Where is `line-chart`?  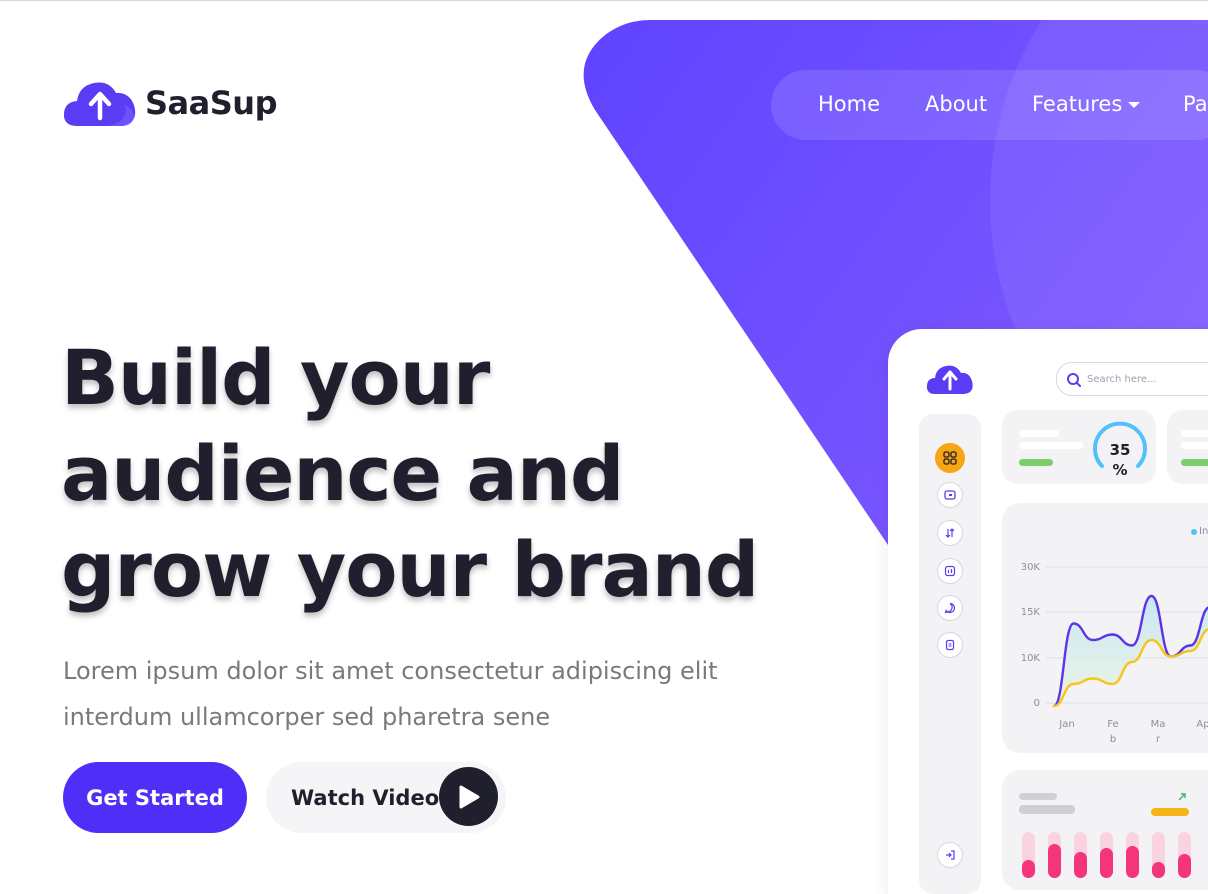 line-chart is located at coordinates (1127, 637).